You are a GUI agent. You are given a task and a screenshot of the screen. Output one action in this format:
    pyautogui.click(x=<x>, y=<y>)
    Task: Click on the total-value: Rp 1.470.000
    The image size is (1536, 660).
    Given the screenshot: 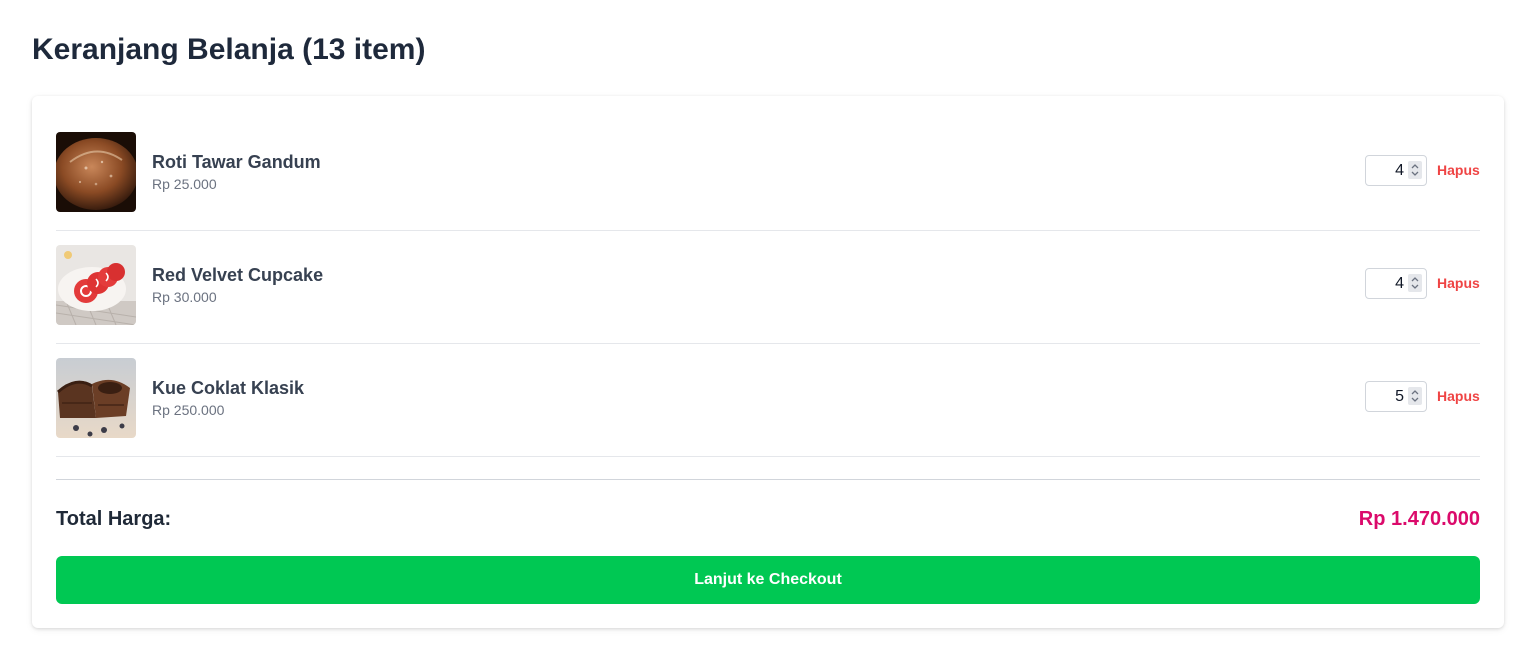 What is the action you would take?
    pyautogui.click(x=1419, y=519)
    